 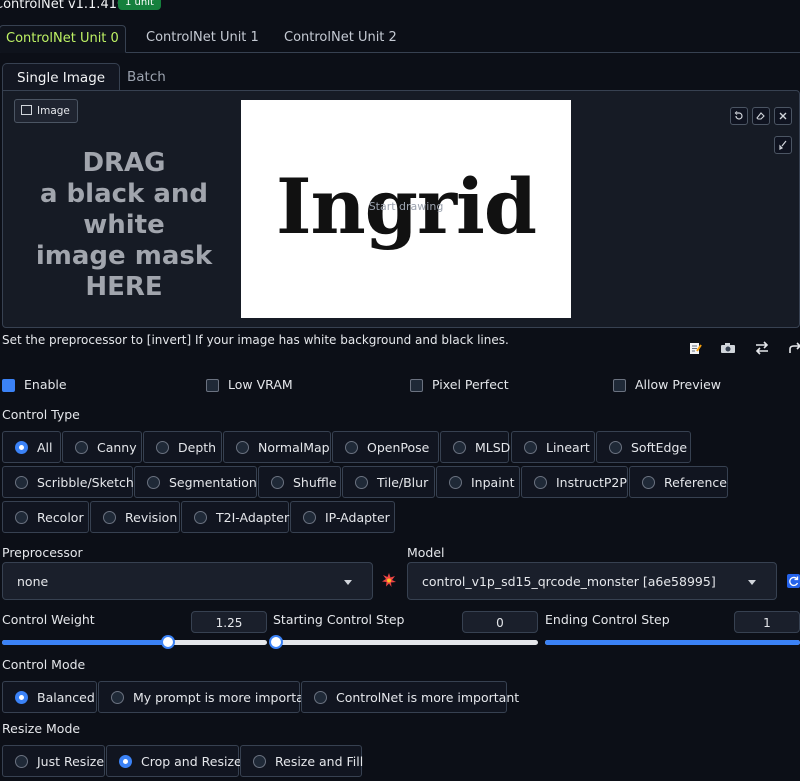 What do you see at coordinates (71, 761) in the screenshot?
I see `radio-label: Just Resize` at bounding box center [71, 761].